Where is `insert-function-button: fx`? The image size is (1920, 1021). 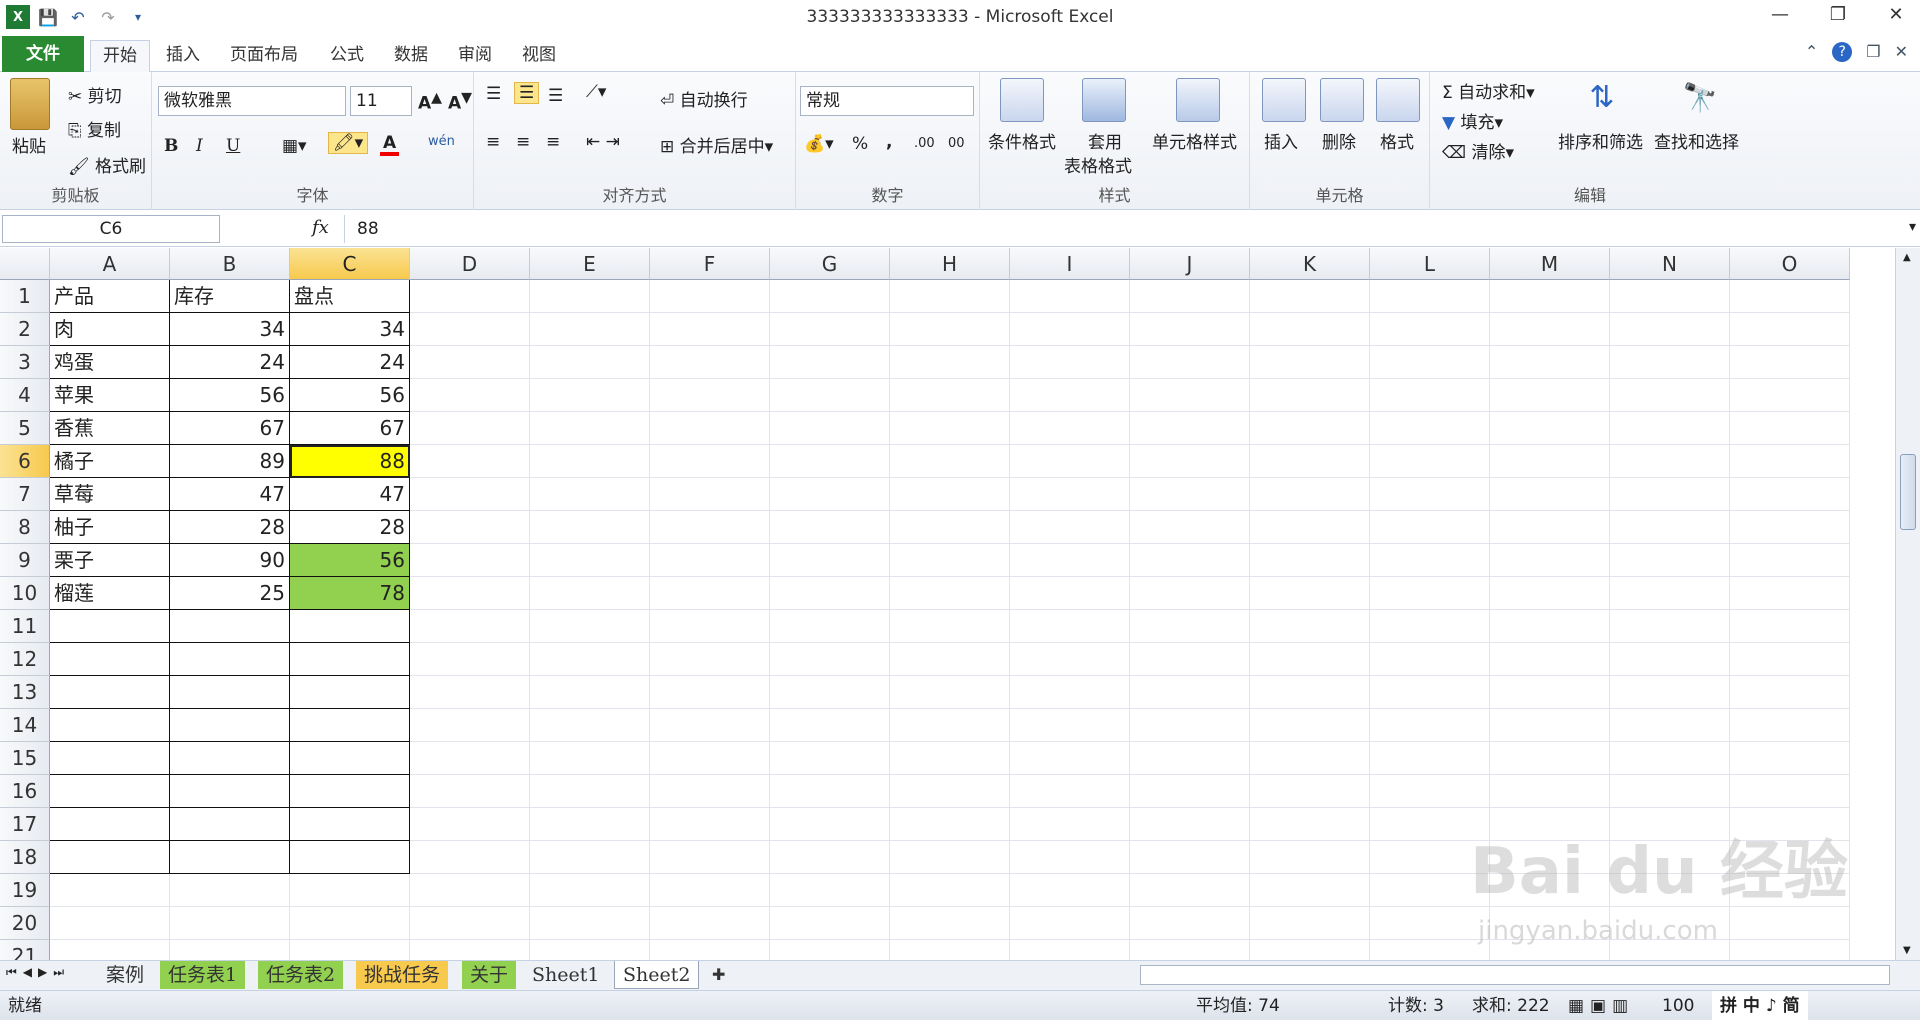
insert-function-button: fx is located at coordinates (320, 227).